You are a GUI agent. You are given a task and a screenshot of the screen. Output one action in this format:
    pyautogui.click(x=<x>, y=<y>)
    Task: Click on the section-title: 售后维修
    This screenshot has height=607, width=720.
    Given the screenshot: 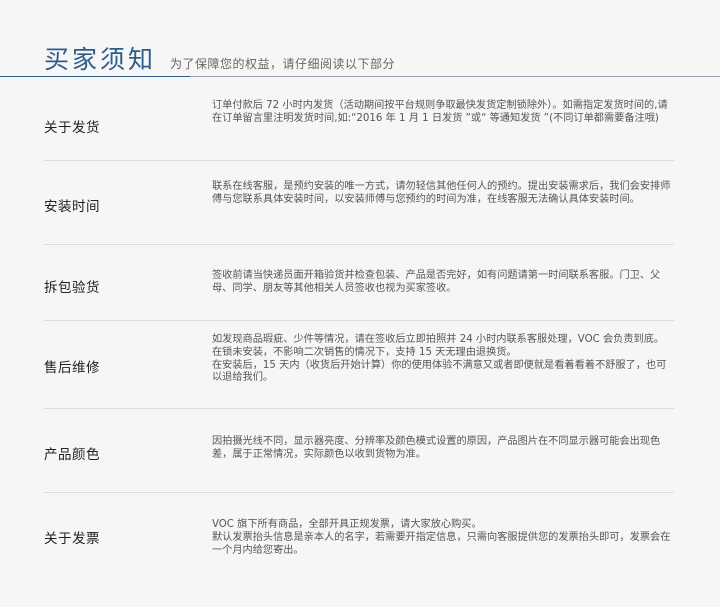 What is the action you would take?
    pyautogui.click(x=72, y=368)
    